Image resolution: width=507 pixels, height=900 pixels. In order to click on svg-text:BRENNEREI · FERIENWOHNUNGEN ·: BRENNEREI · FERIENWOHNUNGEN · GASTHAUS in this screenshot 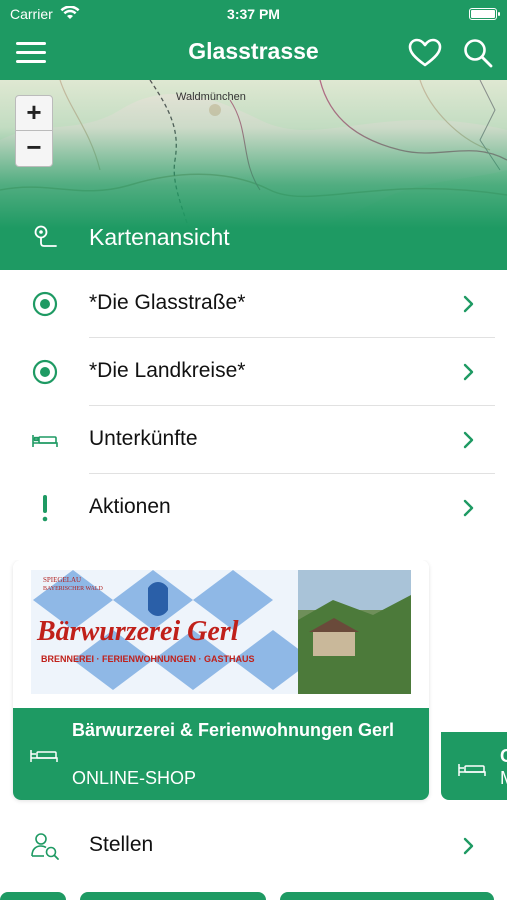, I will do `click(148, 659)`.